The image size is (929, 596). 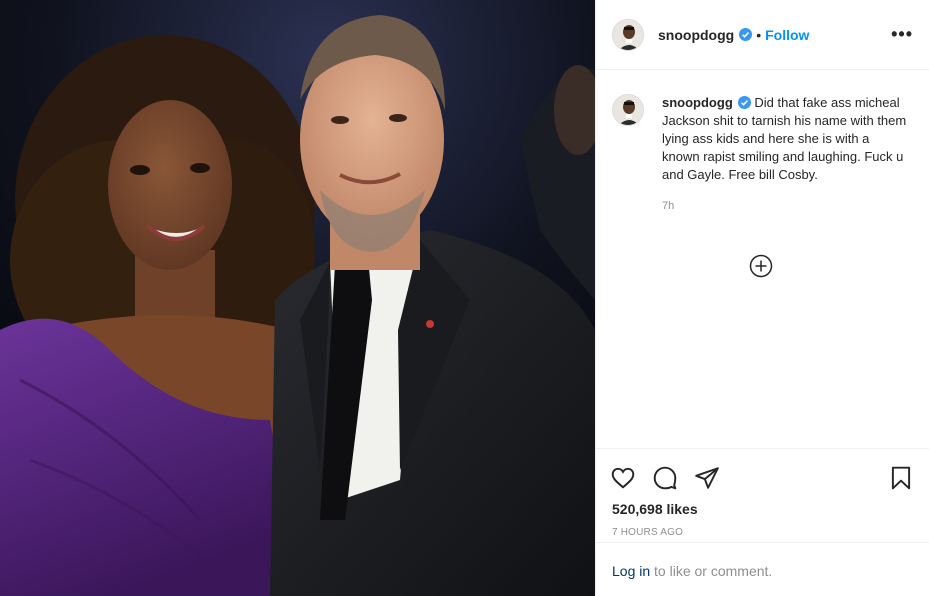 I want to click on login-prompt-text: to like or comment., so click(x=711, y=571).